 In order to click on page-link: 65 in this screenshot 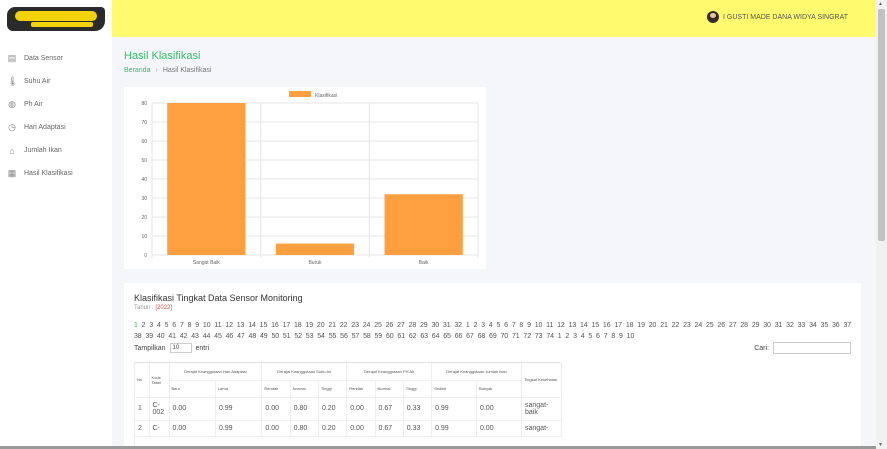, I will do `click(447, 336)`.